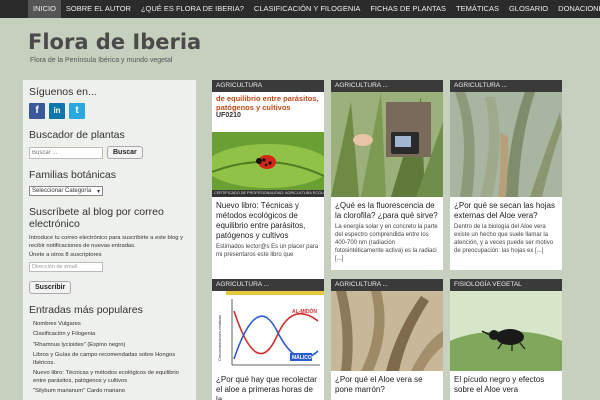 The image size is (600, 400). Describe the element at coordinates (77, 111) in the screenshot. I see `twitter-icon: t` at that location.